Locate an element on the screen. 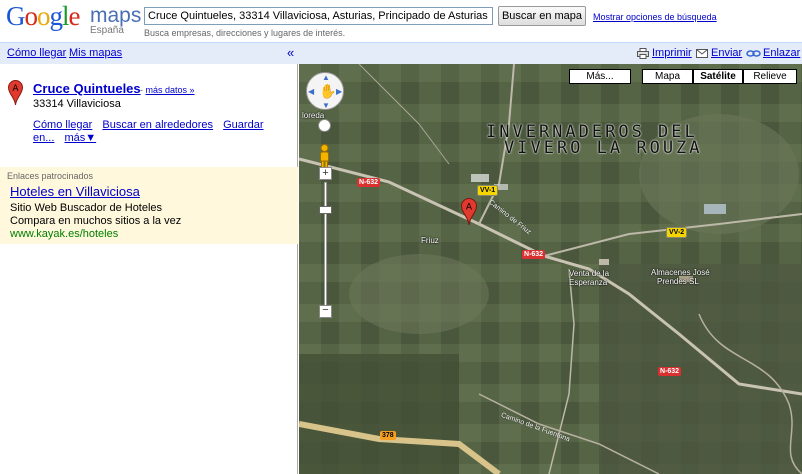 The height and width of the screenshot is (474, 802). my-maps-link: Mis mapas is located at coordinates (95, 53).